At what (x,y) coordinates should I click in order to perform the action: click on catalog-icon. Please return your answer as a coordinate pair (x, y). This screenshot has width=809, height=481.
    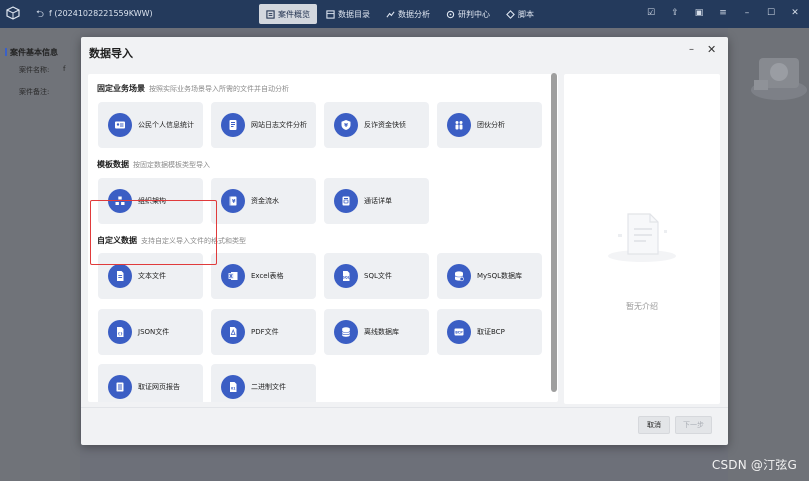
    Looking at the image, I should click on (330, 14).